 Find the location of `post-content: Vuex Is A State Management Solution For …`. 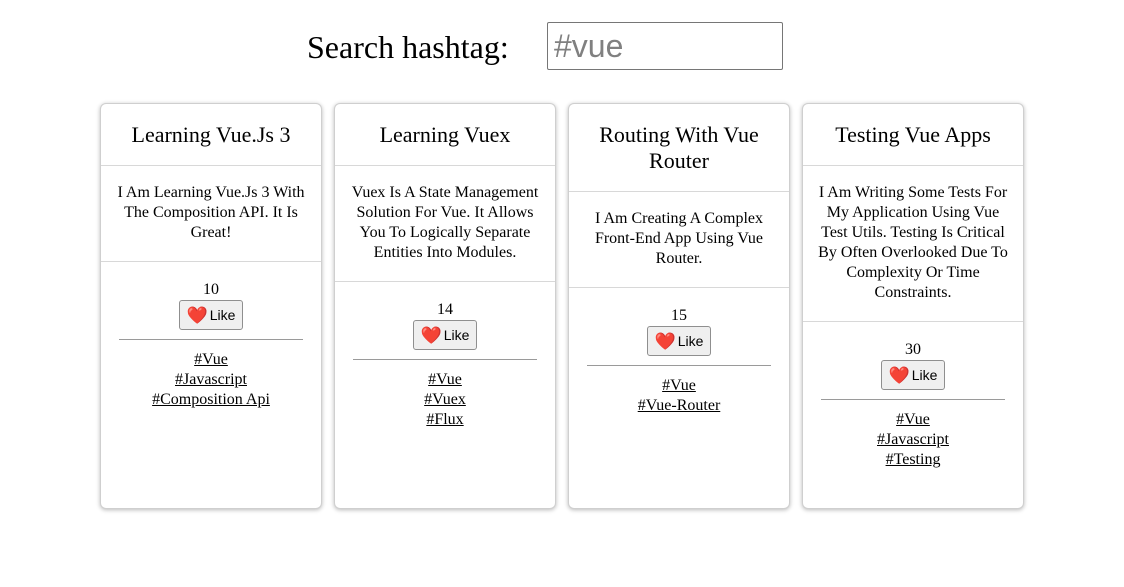

post-content: Vuex Is A State Management Solution For … is located at coordinates (445, 224).